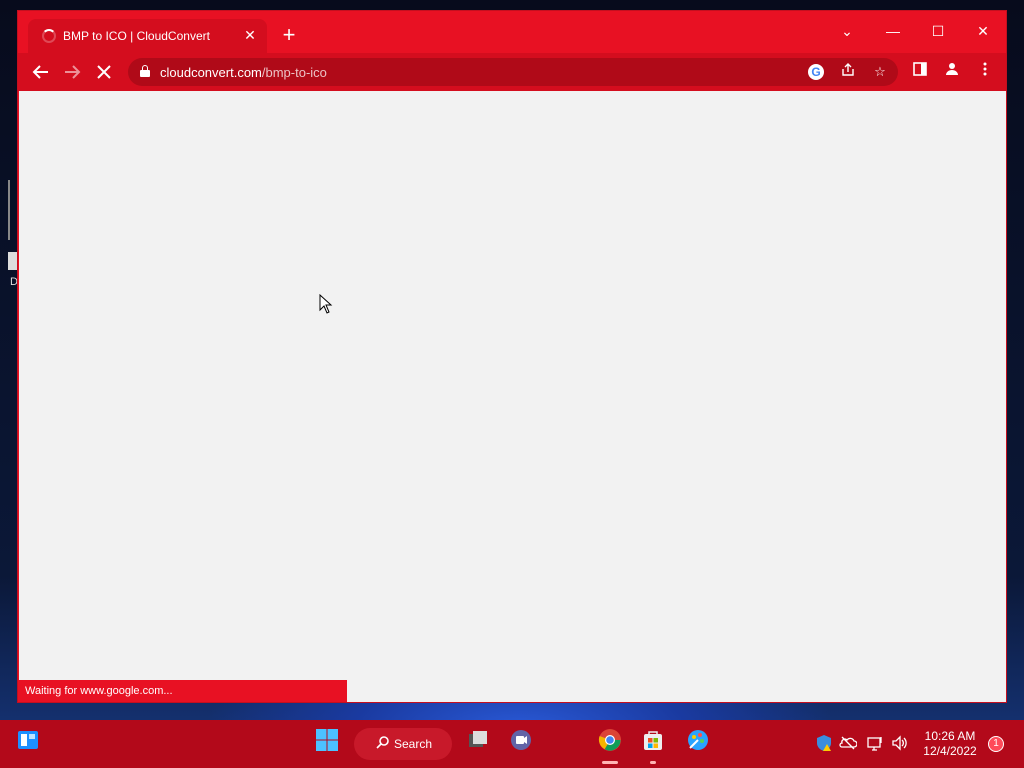  I want to click on paint-3d-icon, so click(698, 744).